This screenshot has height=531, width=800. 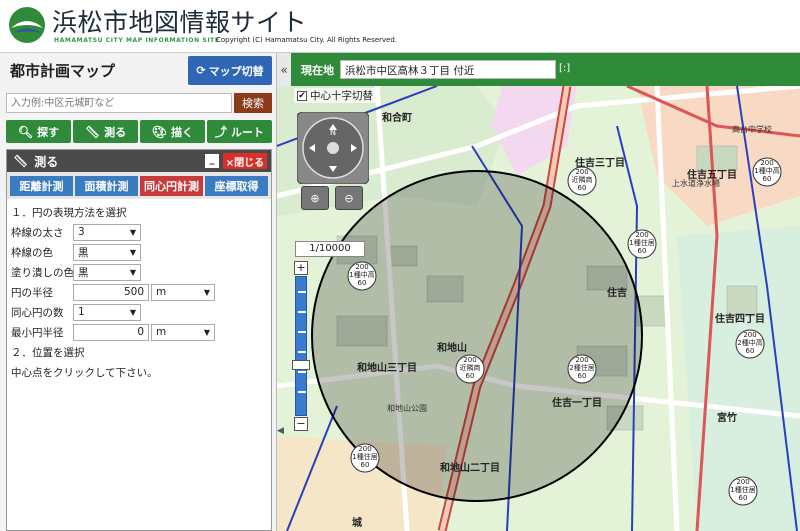 What do you see at coordinates (171, 186) in the screenshot?
I see `tab-concentric: 同心円計測` at bounding box center [171, 186].